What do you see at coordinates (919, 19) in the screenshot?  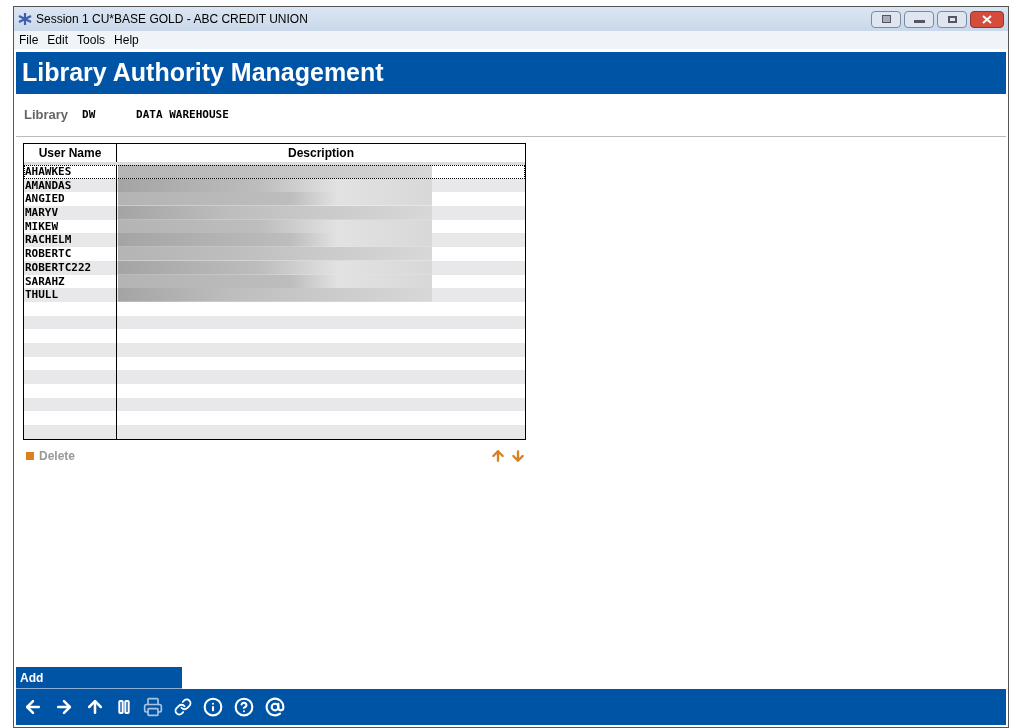 I see `minimize-button` at bounding box center [919, 19].